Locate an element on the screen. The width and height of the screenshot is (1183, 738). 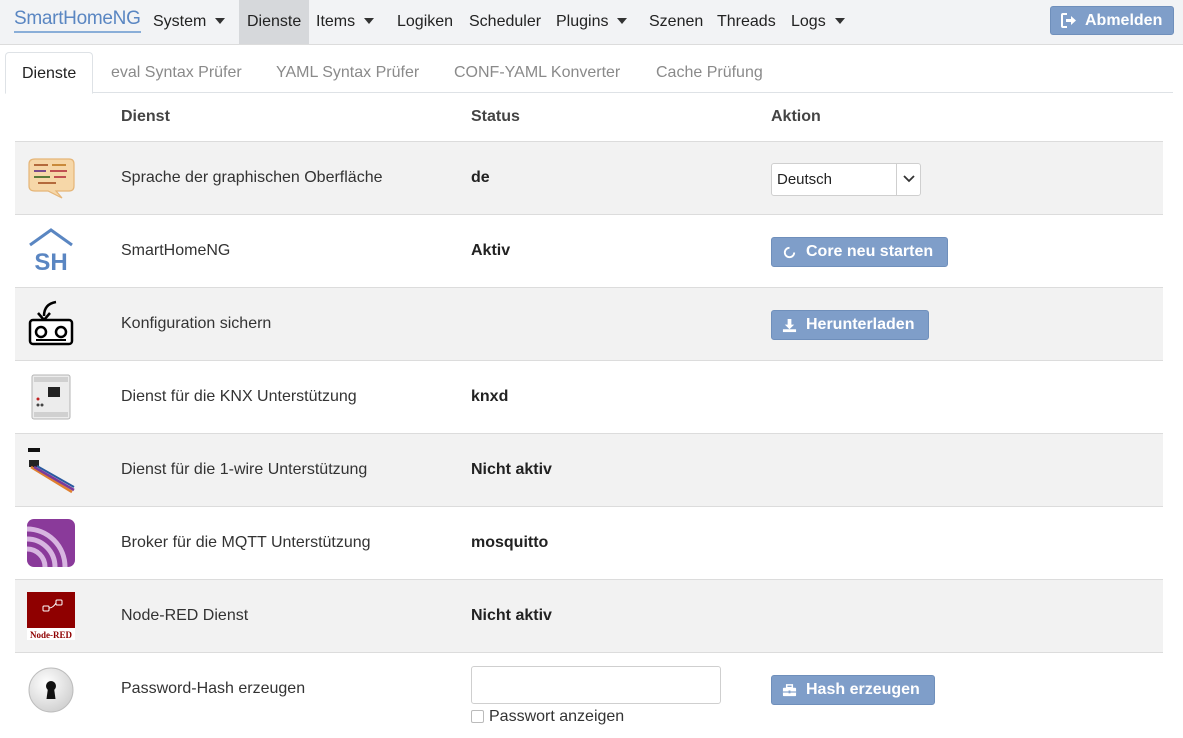
service-status: knxd is located at coordinates (490, 396).